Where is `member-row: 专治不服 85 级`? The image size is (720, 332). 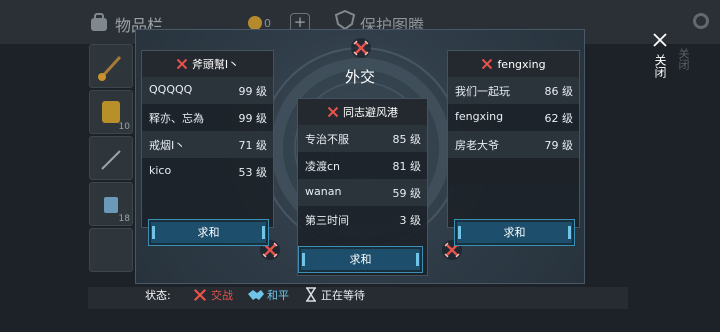 member-row: 专治不服 85 级 is located at coordinates (362, 138).